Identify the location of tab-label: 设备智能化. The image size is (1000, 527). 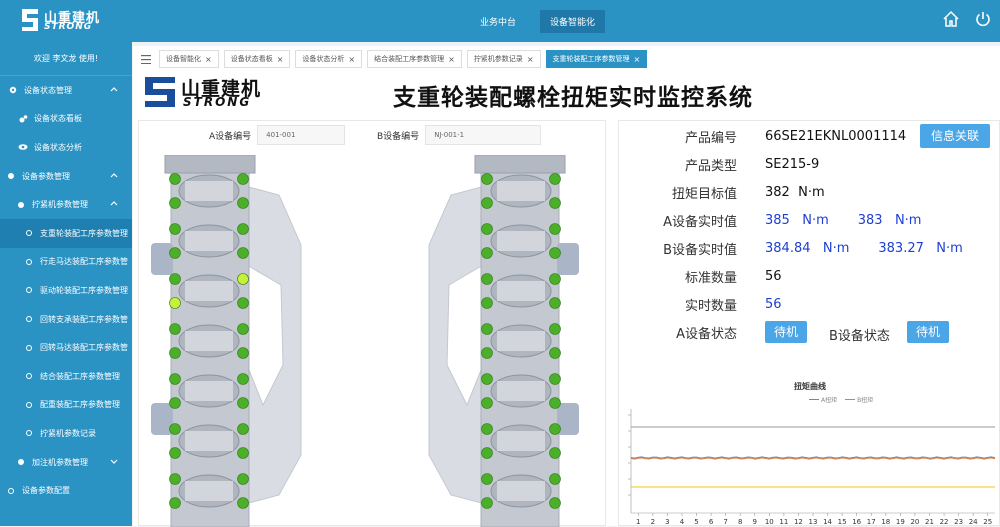
(183, 59).